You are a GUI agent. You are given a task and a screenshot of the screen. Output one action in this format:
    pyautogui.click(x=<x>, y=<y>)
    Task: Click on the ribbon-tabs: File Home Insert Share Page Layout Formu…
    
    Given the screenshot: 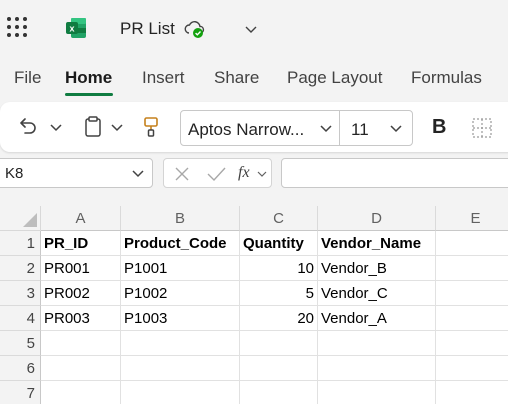 What is the action you would take?
    pyautogui.click(x=254, y=78)
    